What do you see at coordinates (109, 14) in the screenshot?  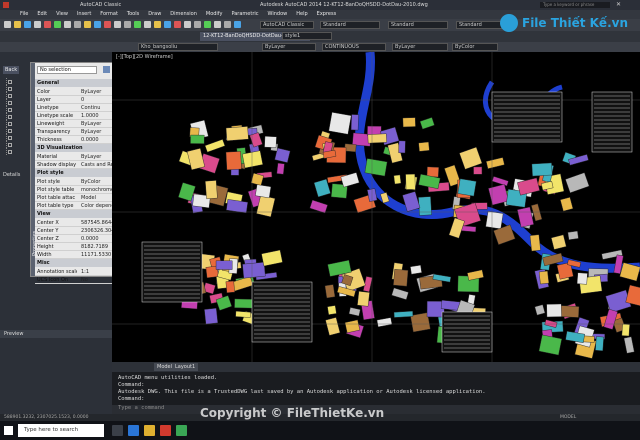 I see `menu-format: Format` at bounding box center [109, 14].